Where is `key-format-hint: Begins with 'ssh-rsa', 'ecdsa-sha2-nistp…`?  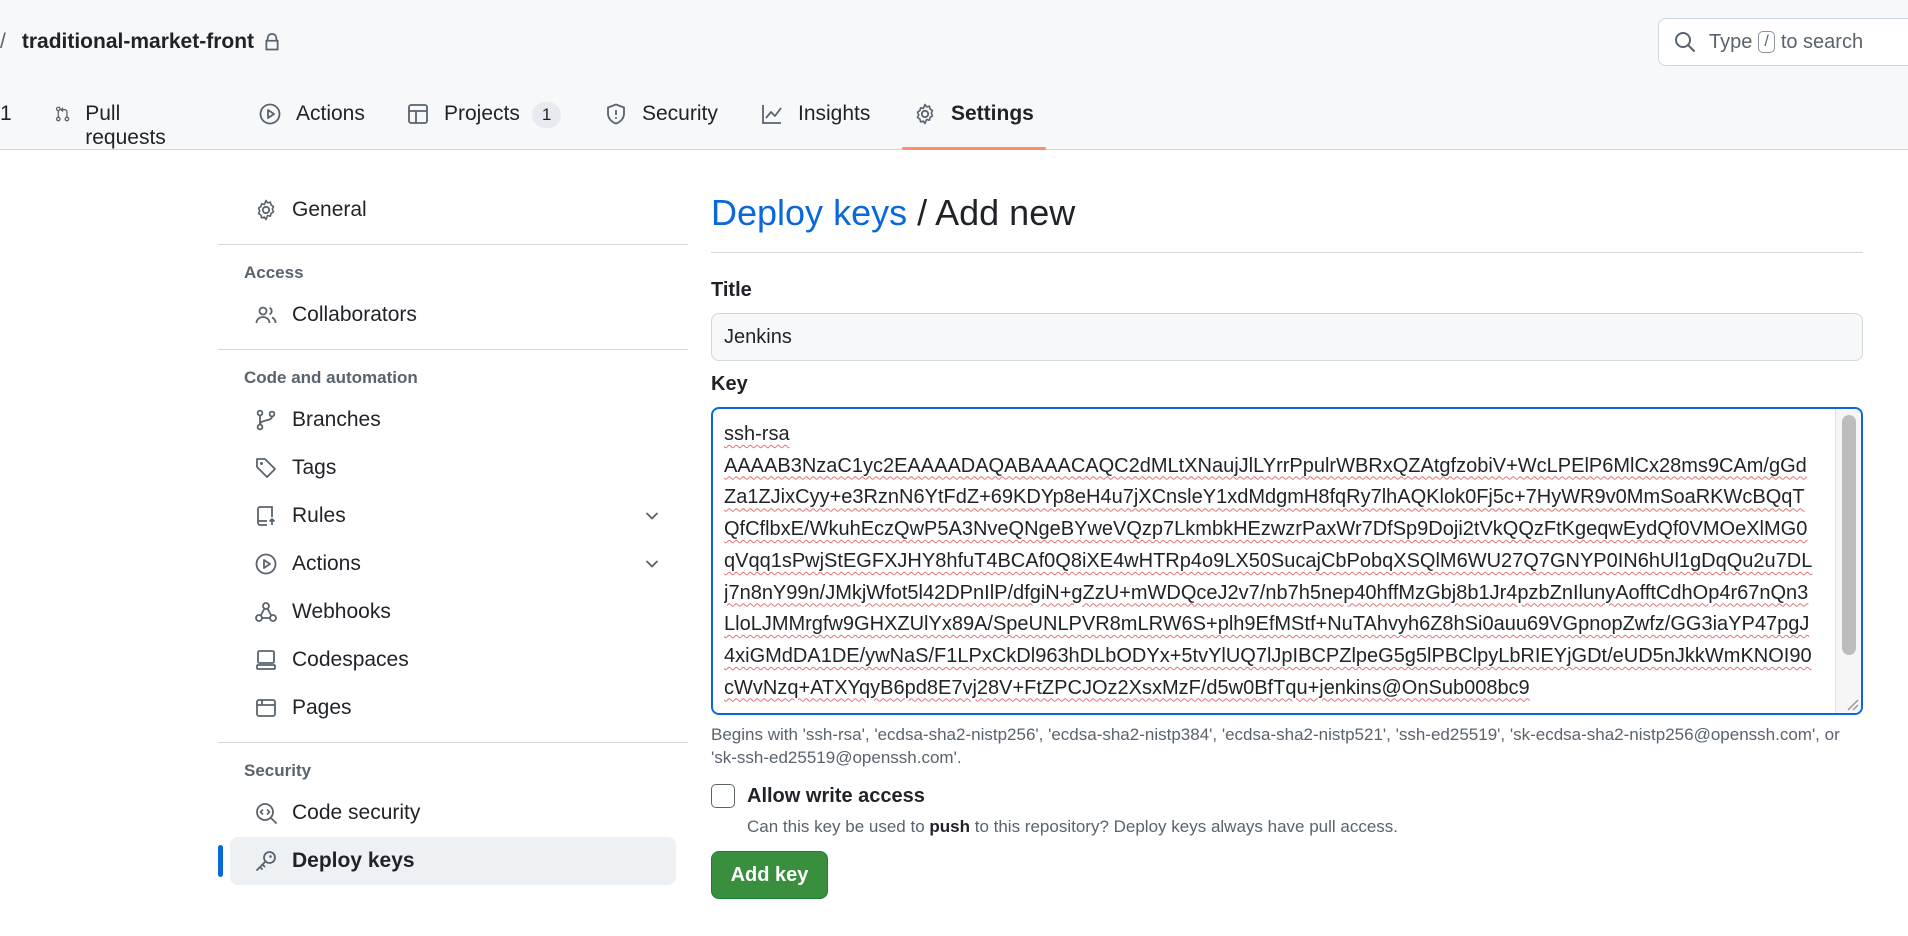 key-format-hint: Begins with 'ssh-rsa', 'ecdsa-sha2-nistp… is located at coordinates (1275, 746).